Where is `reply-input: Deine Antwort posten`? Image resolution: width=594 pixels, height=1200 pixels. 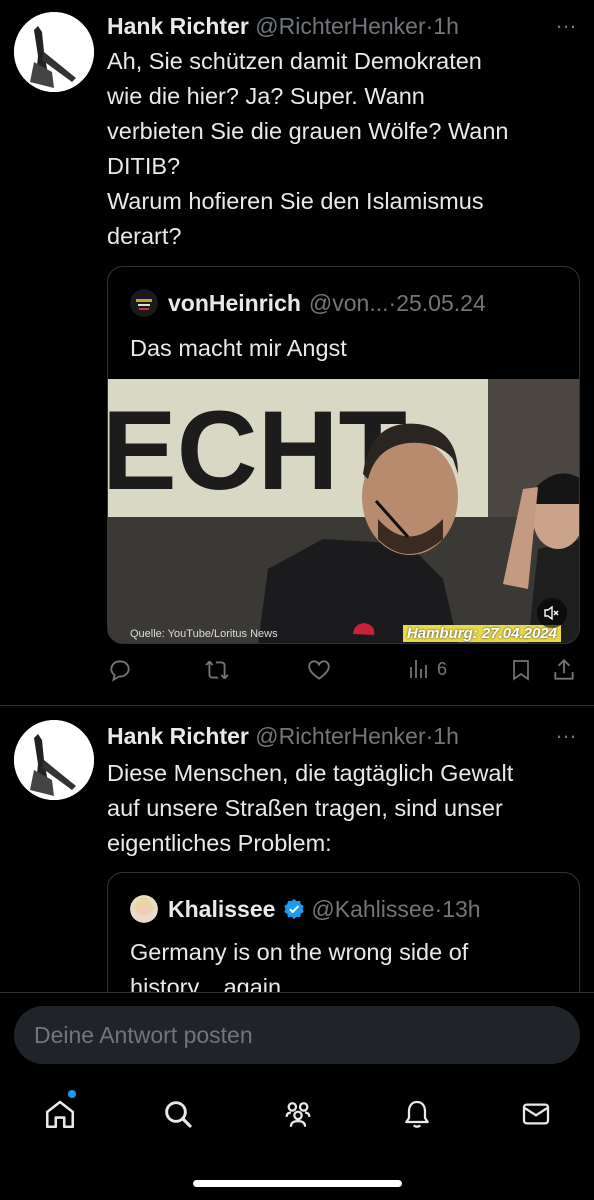
reply-input: Deine Antwort posten is located at coordinates (297, 1035).